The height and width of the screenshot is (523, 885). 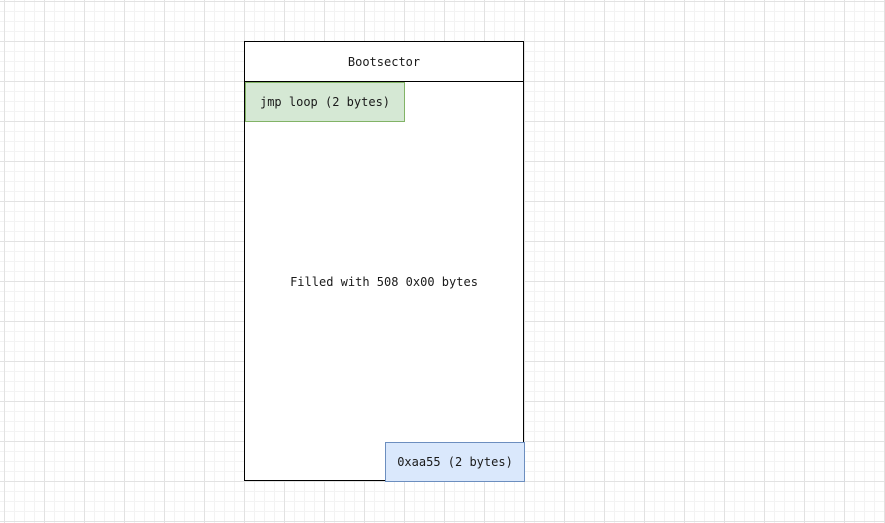 What do you see at coordinates (325, 102) in the screenshot?
I see `jmp-loop-block: jmp loop (2 bytes)` at bounding box center [325, 102].